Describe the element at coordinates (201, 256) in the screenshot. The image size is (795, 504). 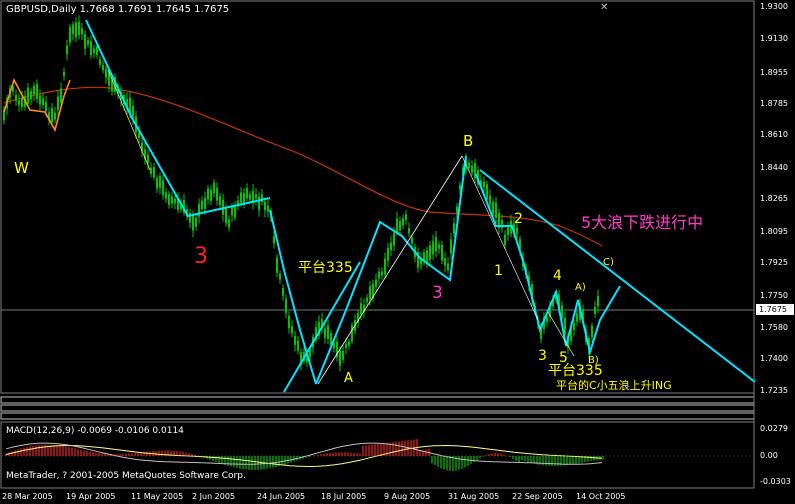
I see `annotation-wave-3-red: 3` at that location.